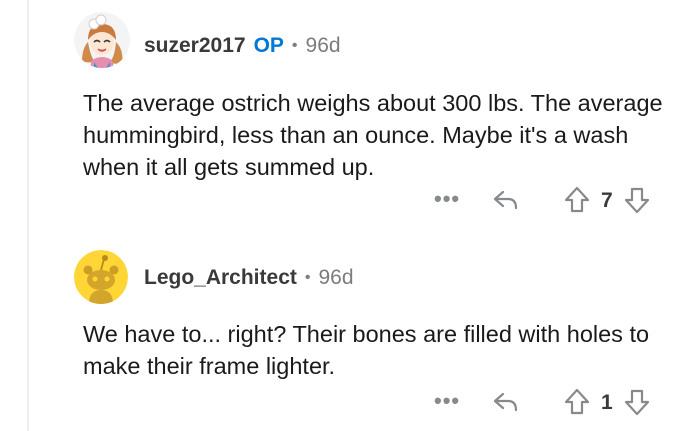  What do you see at coordinates (268, 45) in the screenshot?
I see `op-badge: OP` at bounding box center [268, 45].